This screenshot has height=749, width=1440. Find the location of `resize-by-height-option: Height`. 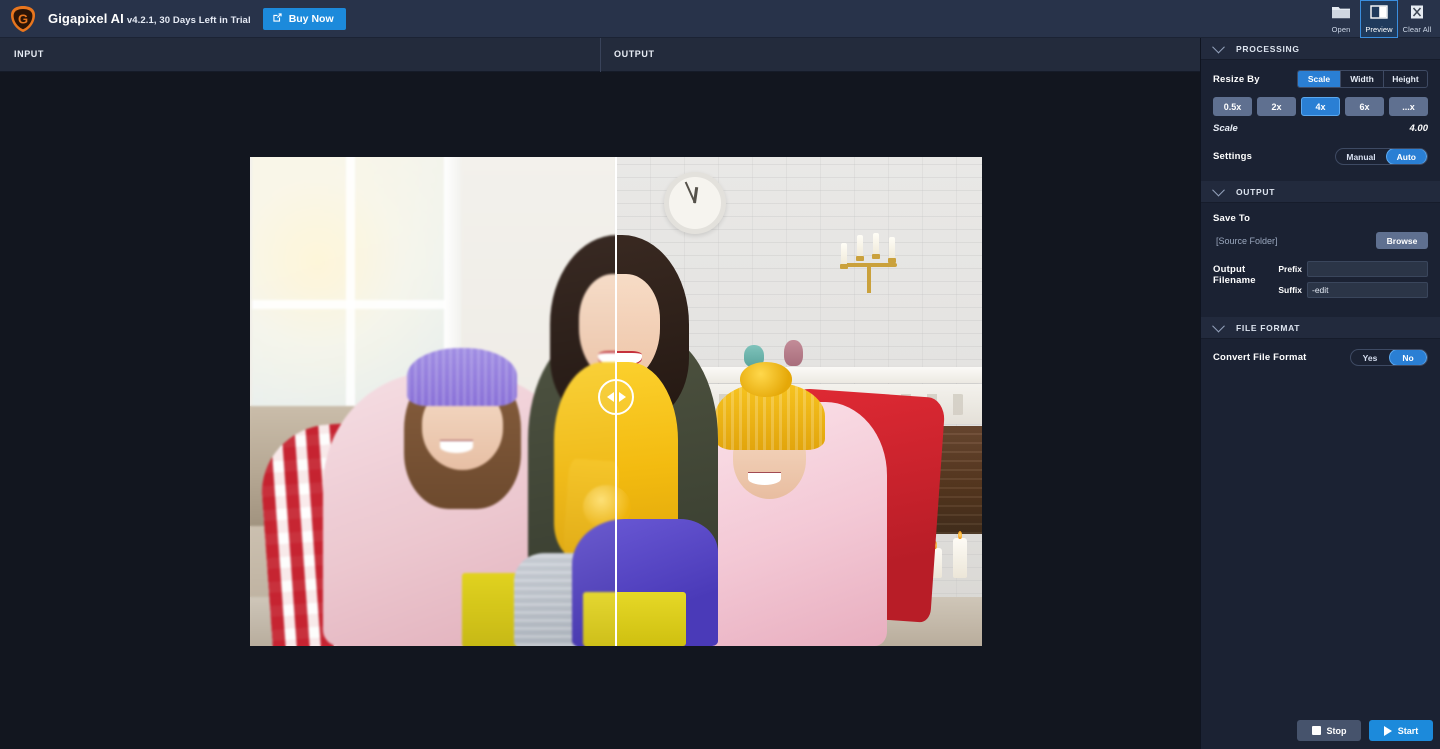

resize-by-height-option: Height is located at coordinates (1405, 79).